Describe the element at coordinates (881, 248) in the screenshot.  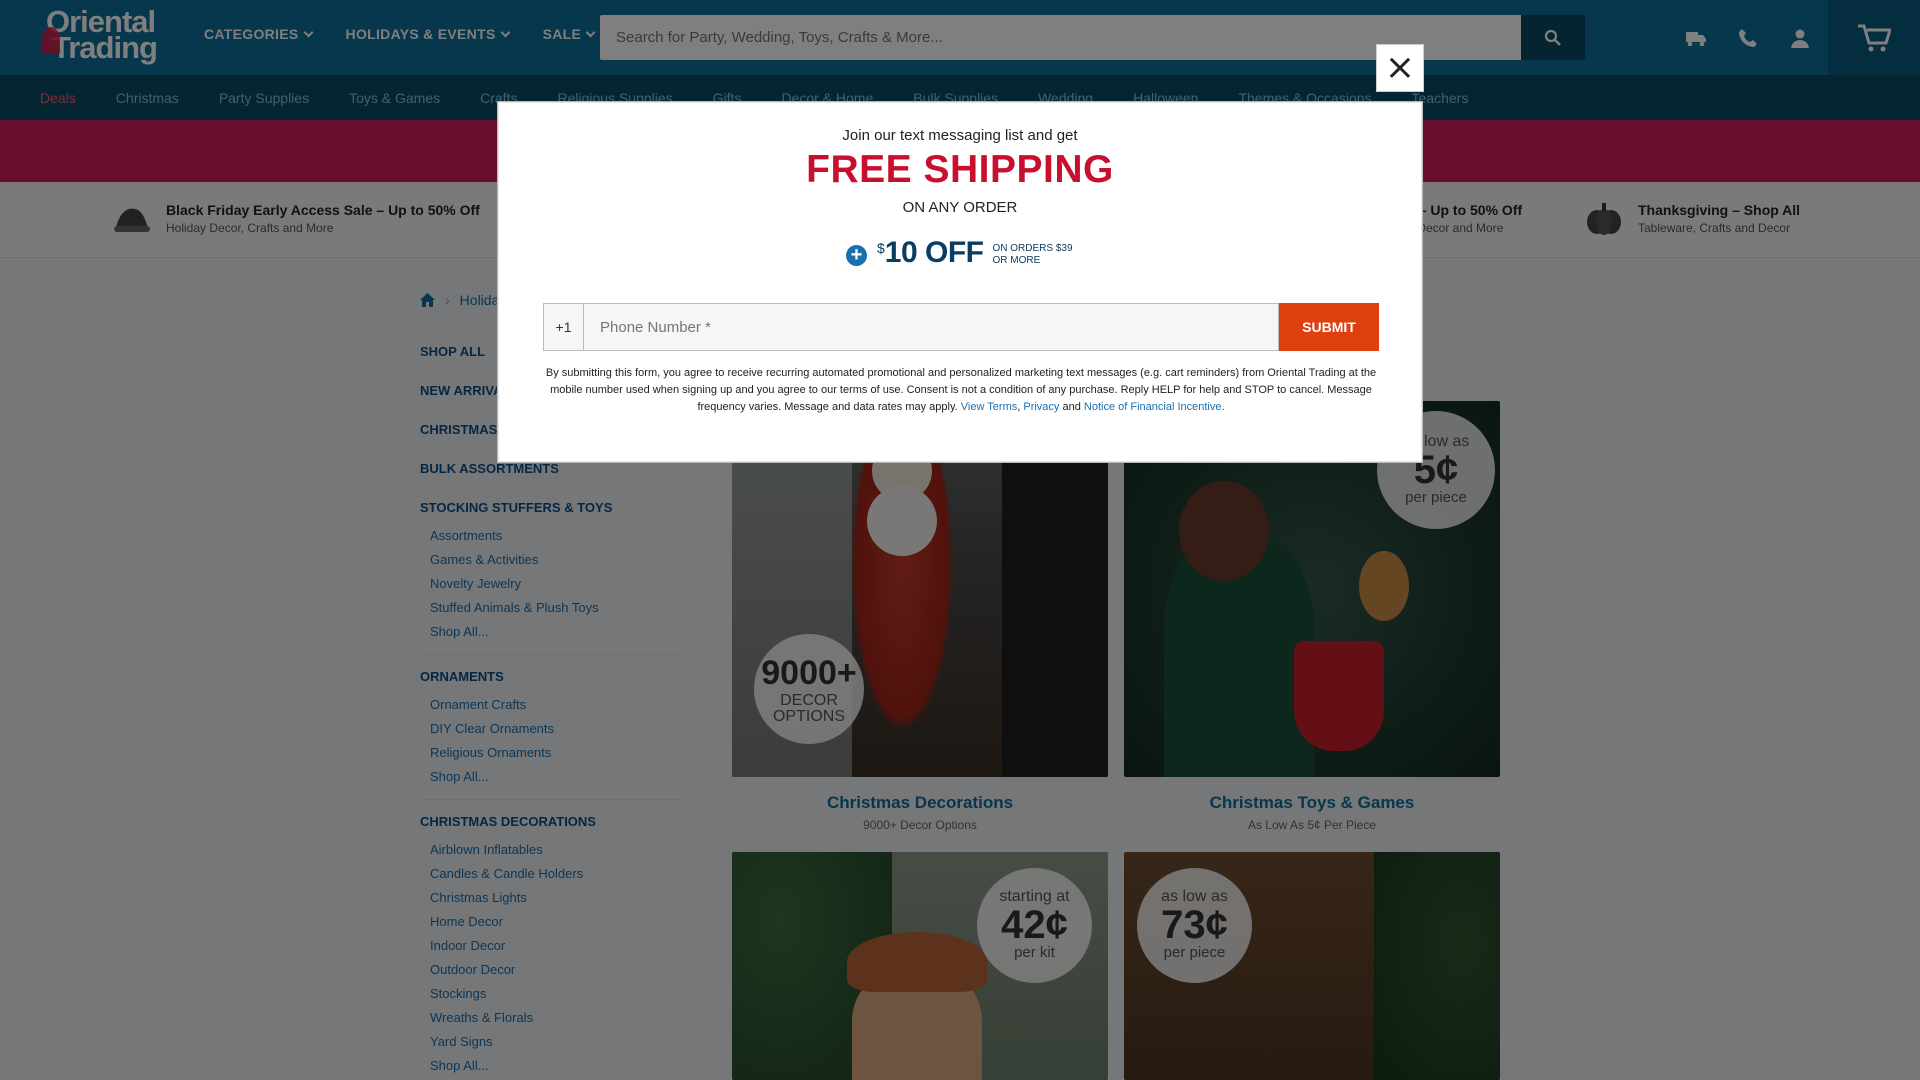
I see `dollar-sign: $` at that location.